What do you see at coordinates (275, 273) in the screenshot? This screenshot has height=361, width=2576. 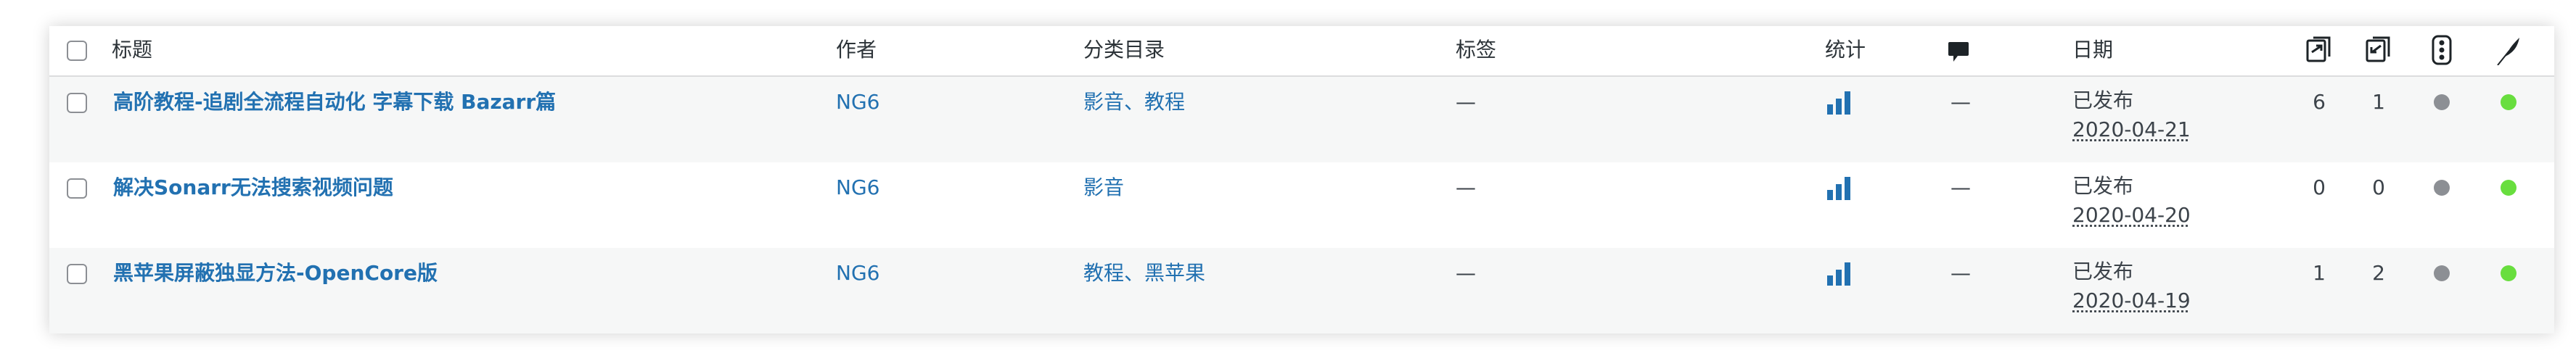 I see `post-title-link: 黑苹果屏蔽独显方法-OpenCore版` at bounding box center [275, 273].